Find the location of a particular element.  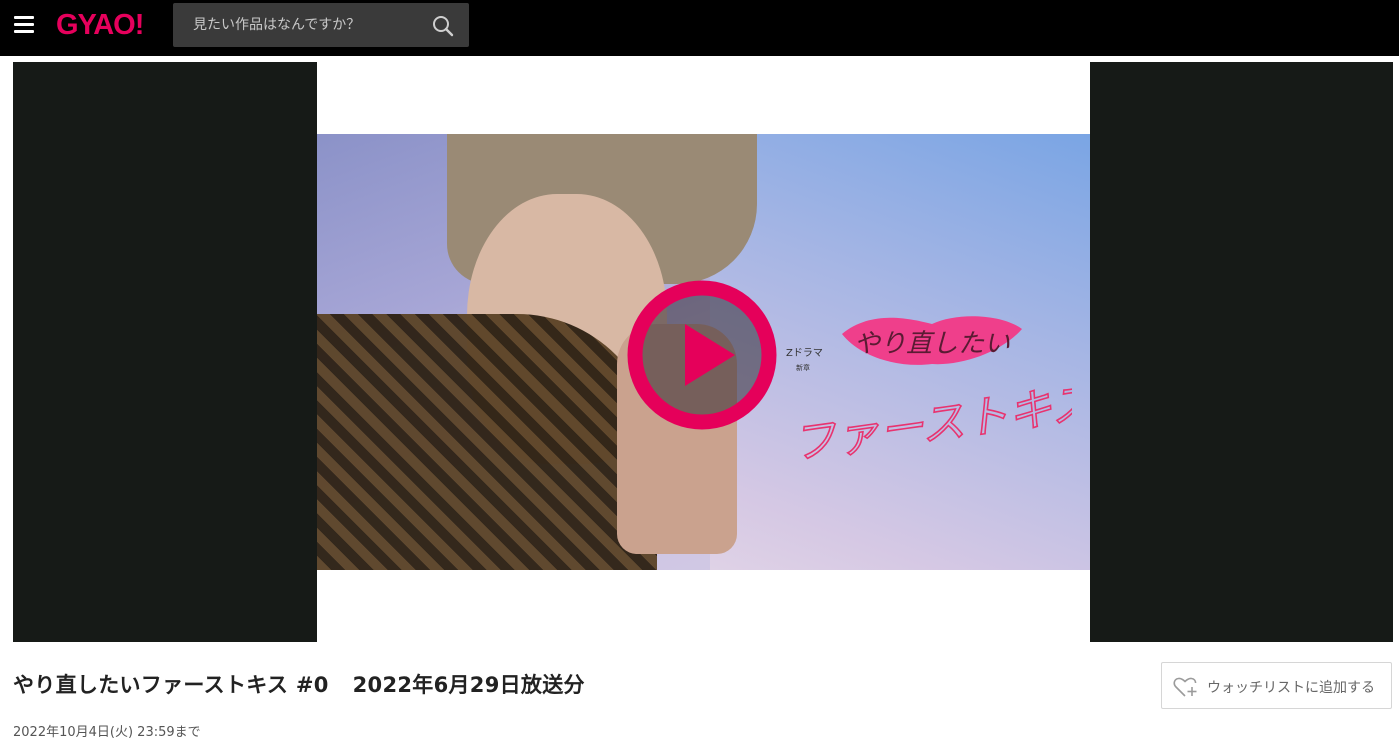

hamburger-menu-icon is located at coordinates (24, 24).